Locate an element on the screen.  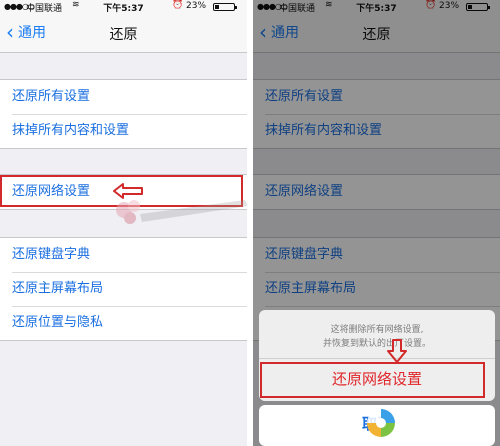
navigation-bar: ‹ 通用 还原 is located at coordinates (123, 33).